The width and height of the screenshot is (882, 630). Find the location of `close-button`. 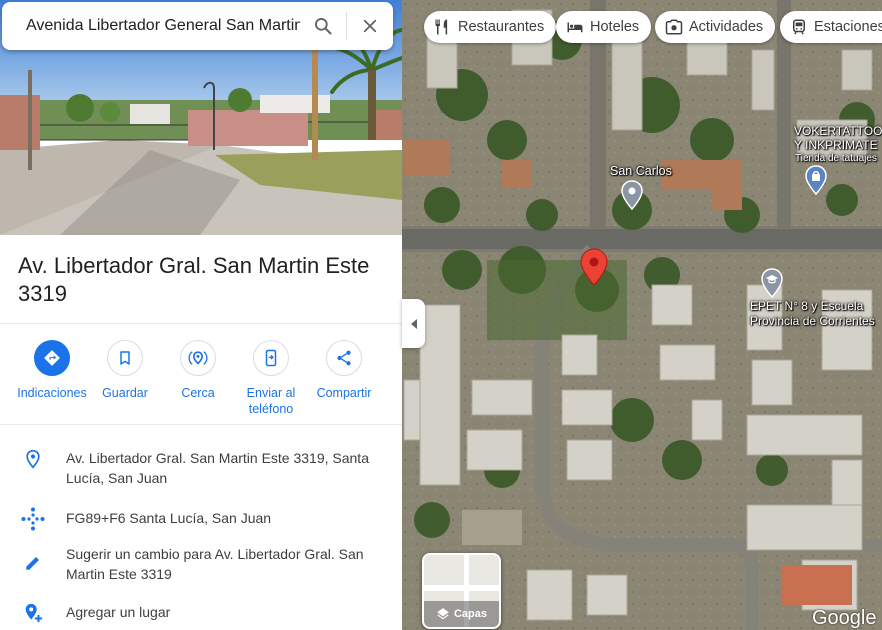

close-button is located at coordinates (370, 26).